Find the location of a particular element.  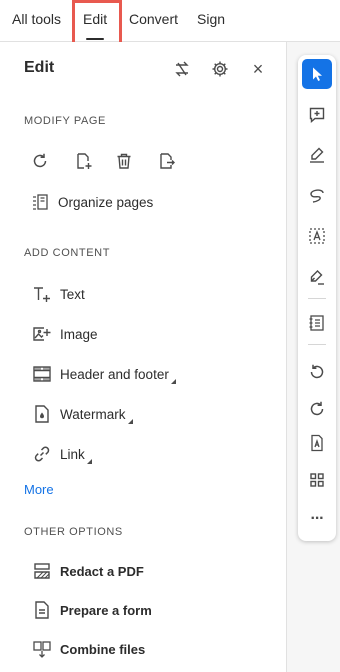

link-label: Link is located at coordinates (72, 454).